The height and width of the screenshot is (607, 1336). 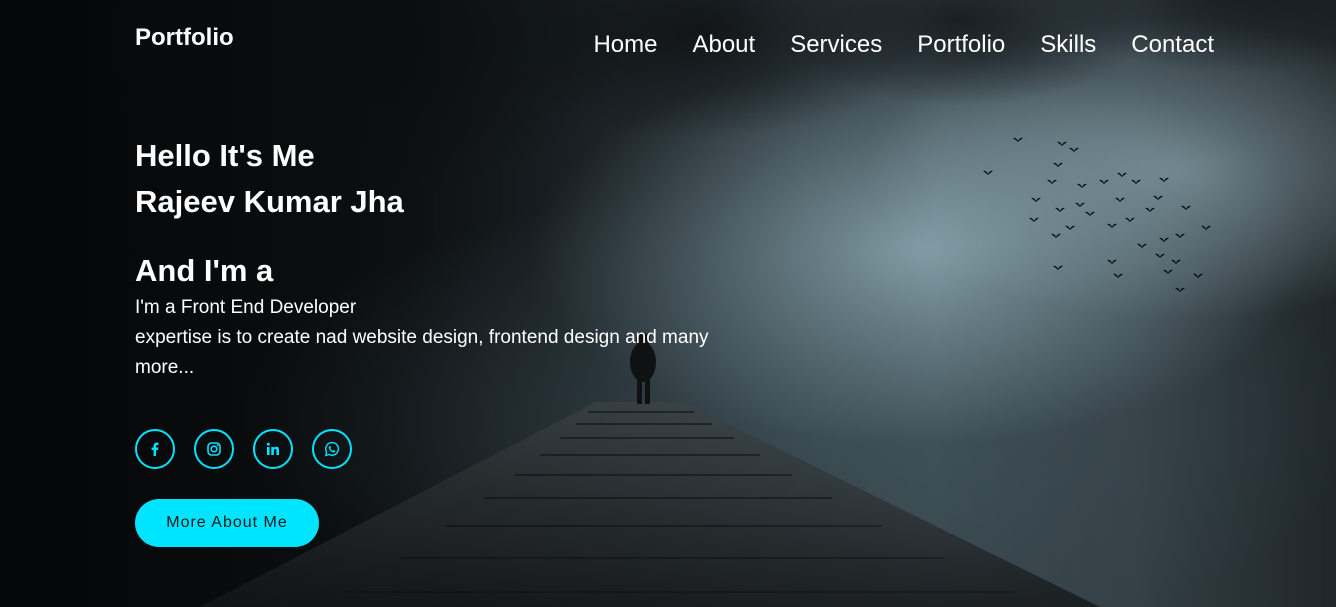 I want to click on nav-skills: Skills, so click(x=1068, y=45).